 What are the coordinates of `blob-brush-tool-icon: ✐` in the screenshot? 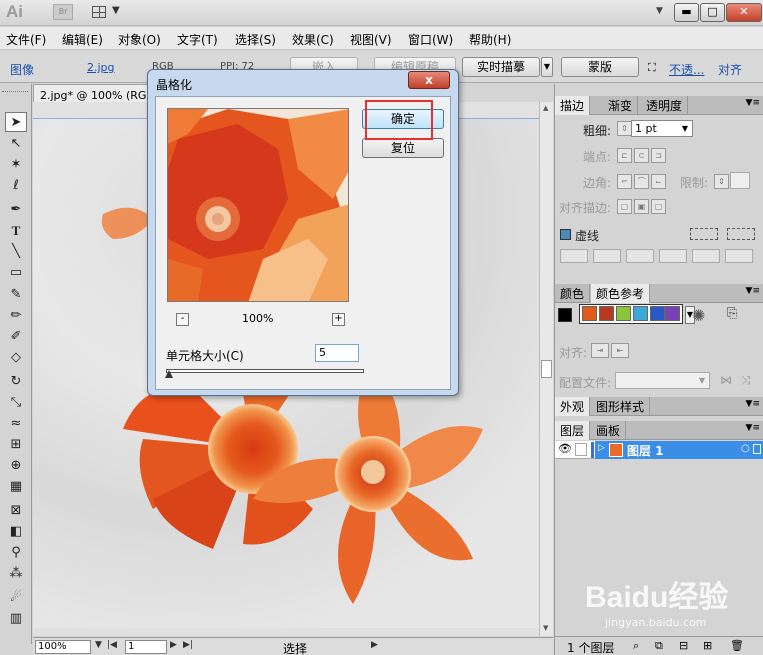 It's located at (16, 337).